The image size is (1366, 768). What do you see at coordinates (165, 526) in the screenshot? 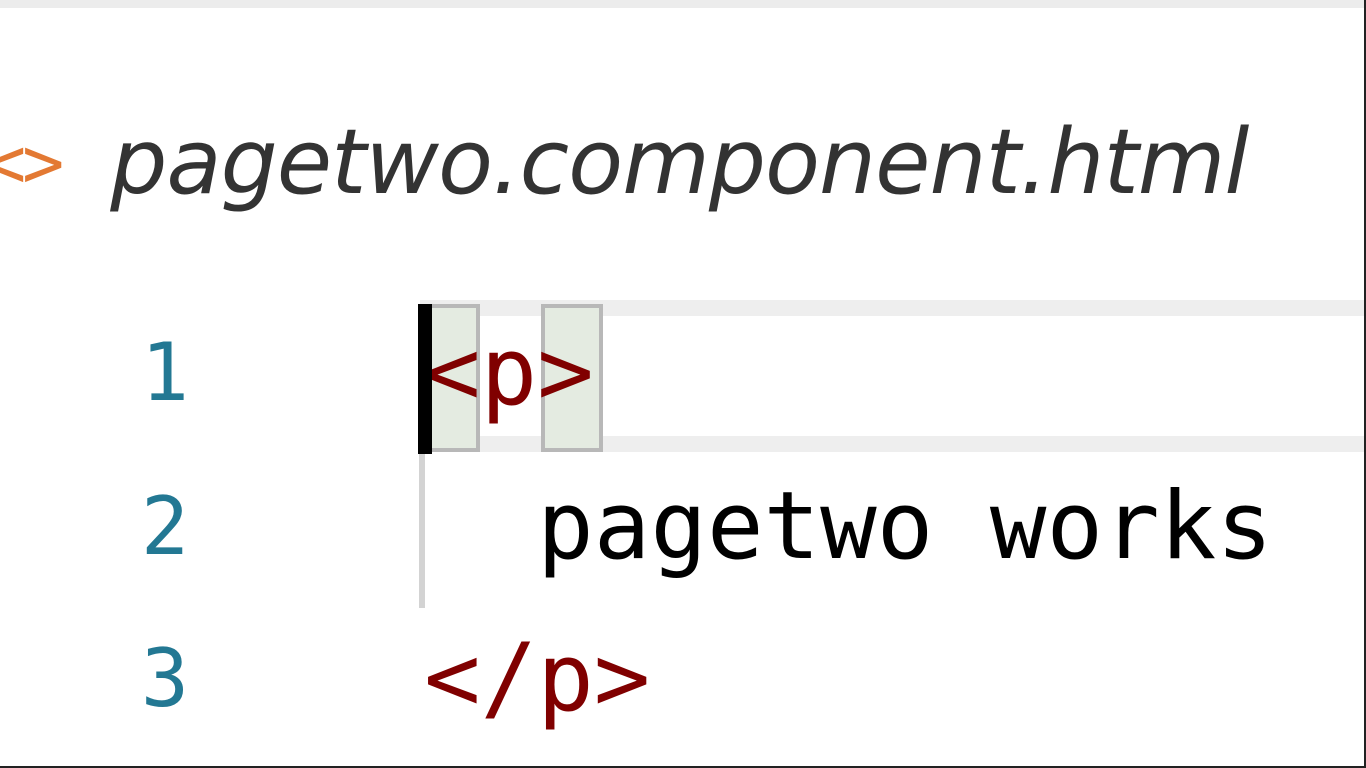
I see `line-number: 2` at bounding box center [165, 526].